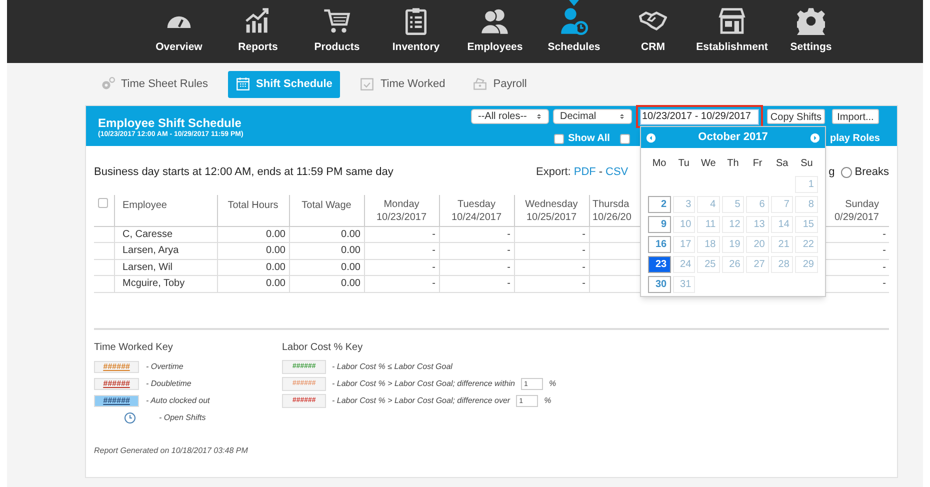 This screenshot has height=487, width=930. I want to click on calendar-day: 25, so click(708, 264).